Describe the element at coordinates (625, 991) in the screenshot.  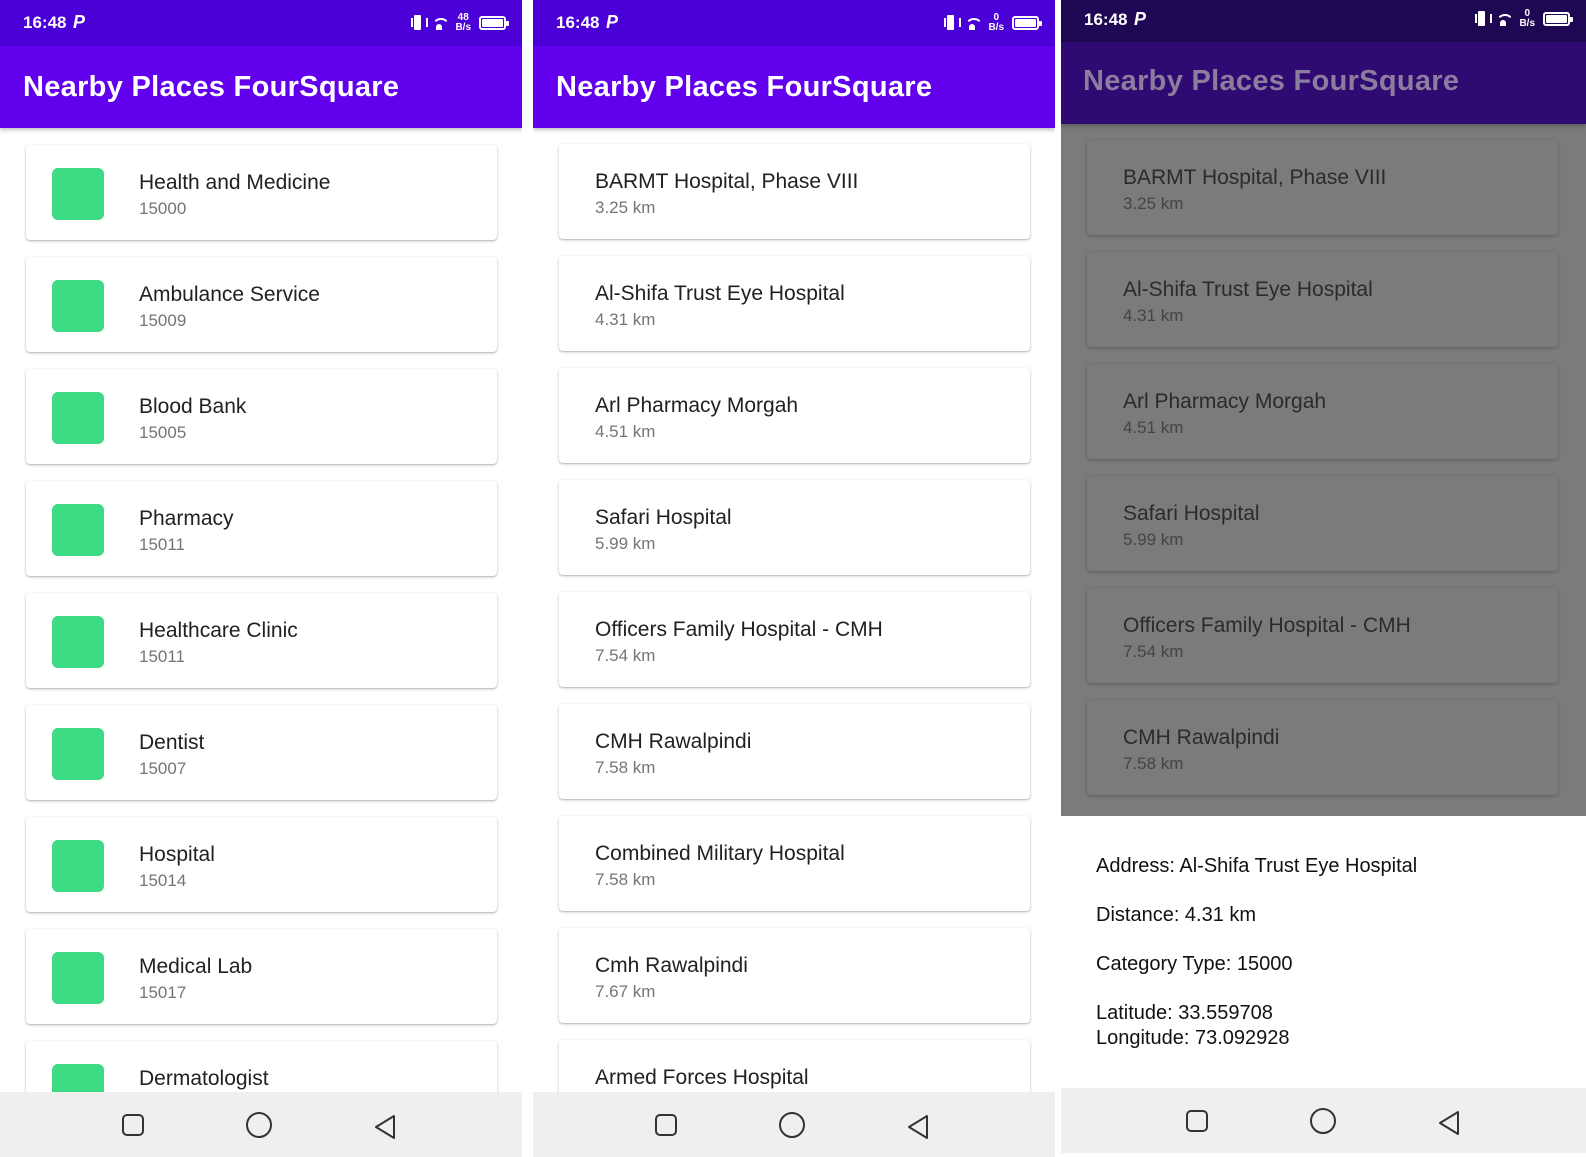
I see `place-distance: 7.67 km` at that location.